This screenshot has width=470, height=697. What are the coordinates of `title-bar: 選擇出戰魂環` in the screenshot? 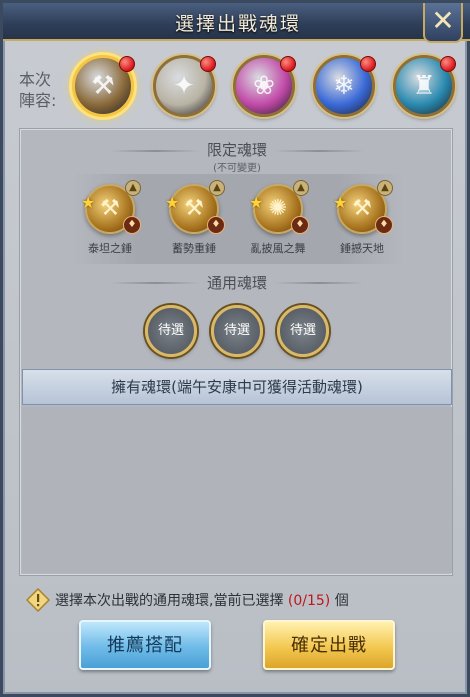 It's located at (236, 22).